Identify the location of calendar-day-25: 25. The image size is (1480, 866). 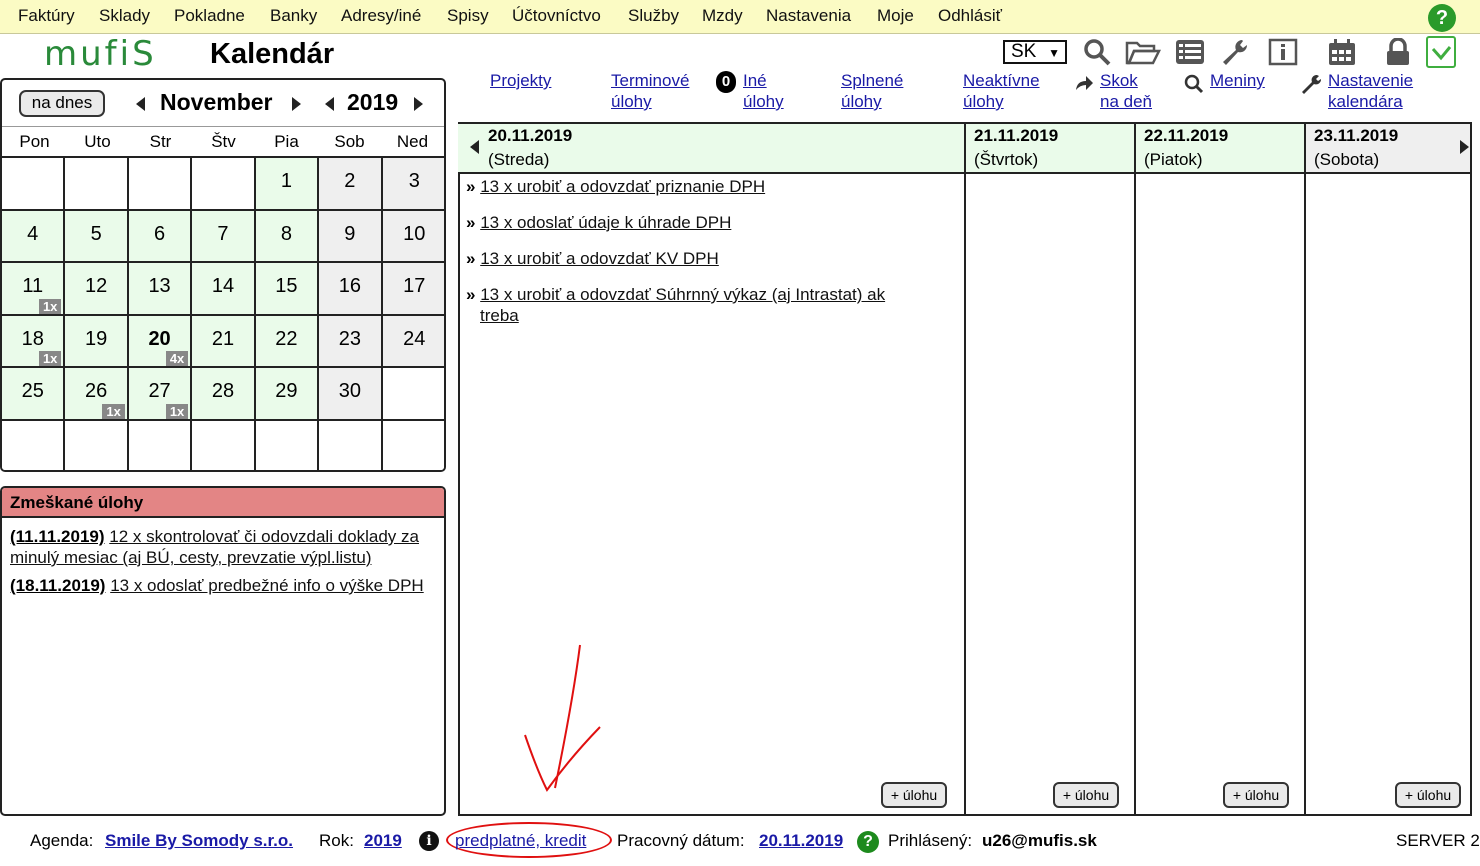
(34, 394).